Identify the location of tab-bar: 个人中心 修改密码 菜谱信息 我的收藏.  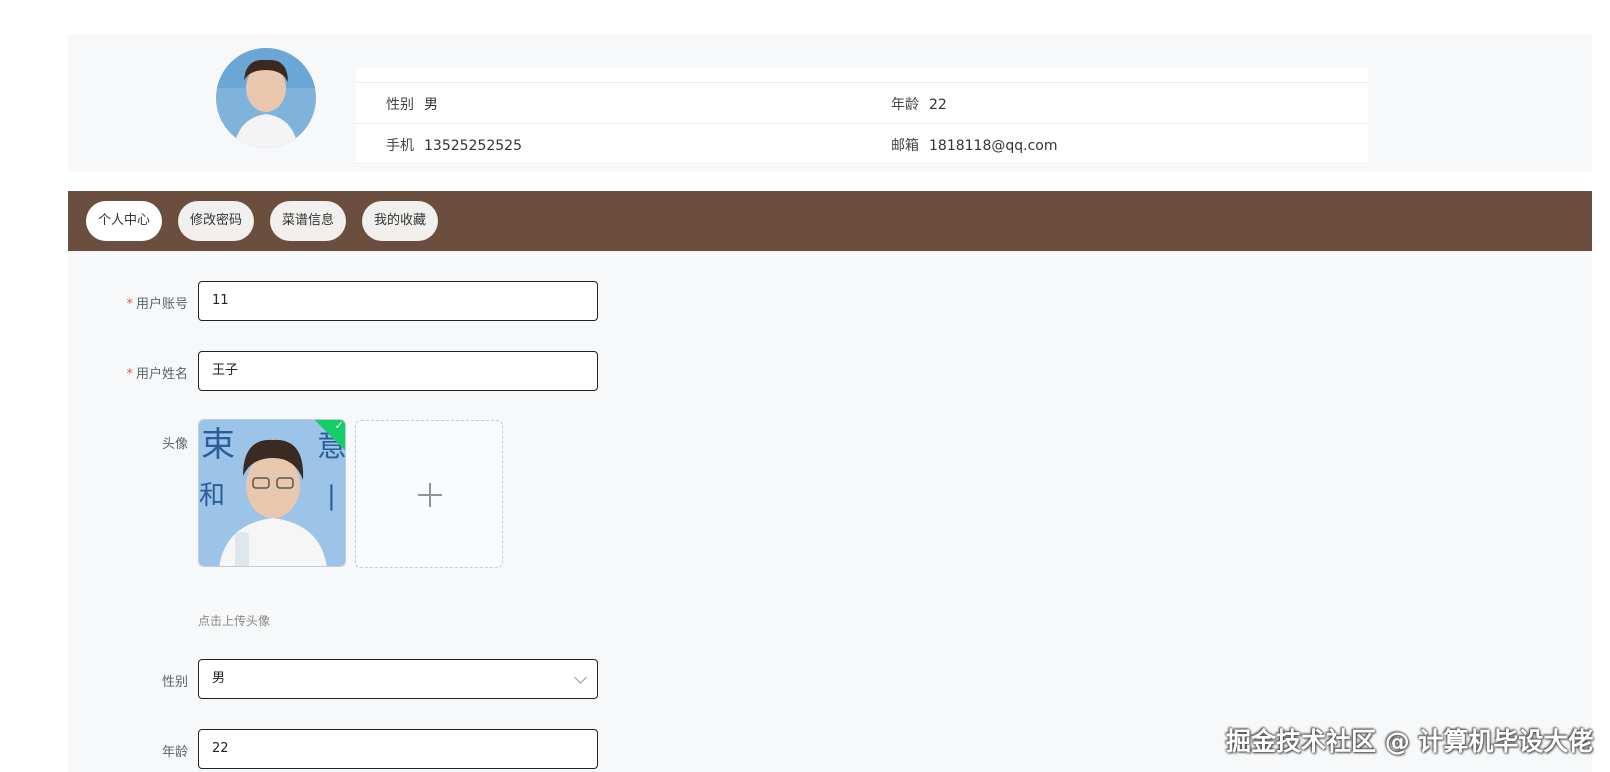
(830, 221).